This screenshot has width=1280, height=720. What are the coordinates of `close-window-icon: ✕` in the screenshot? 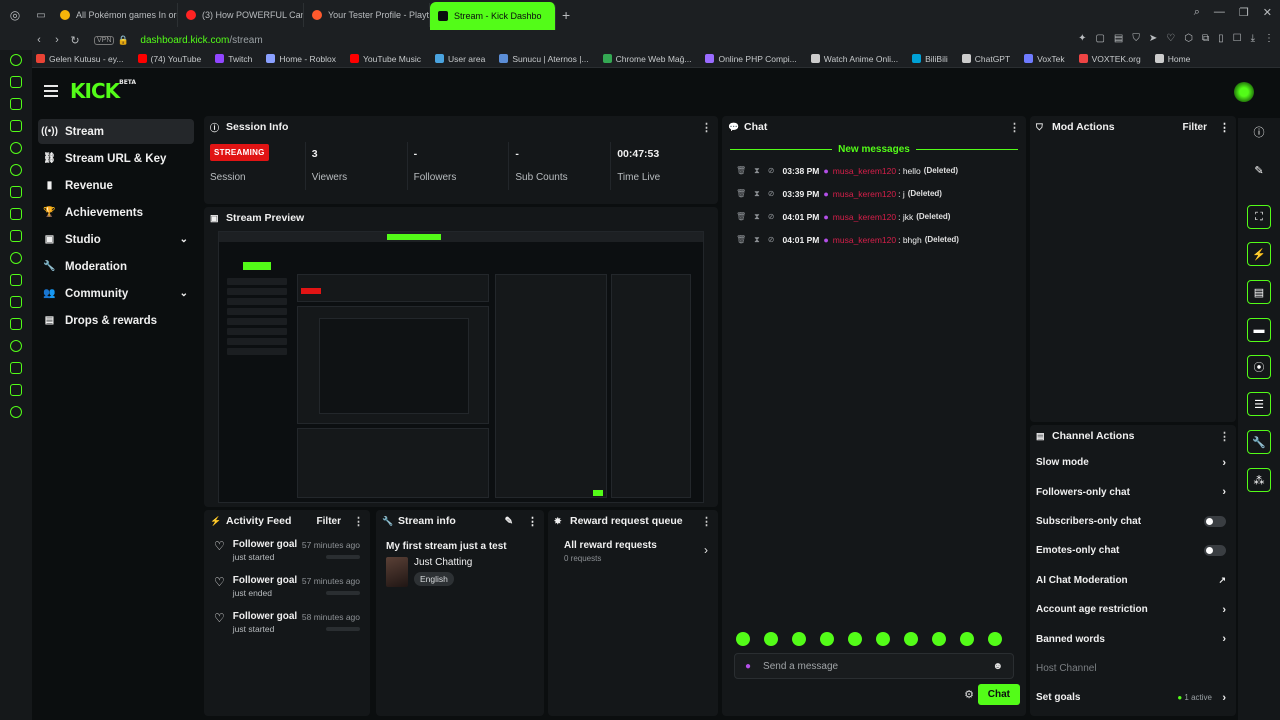 It's located at (1267, 12).